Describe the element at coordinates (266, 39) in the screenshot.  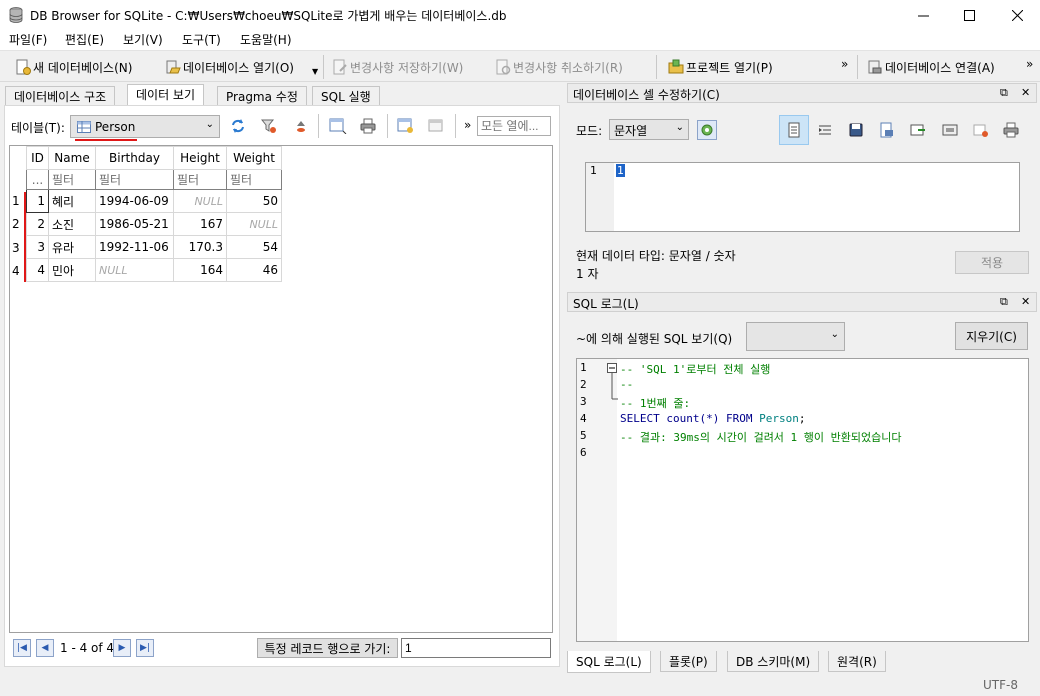
I see `menu-help: 도움말(H)` at that location.